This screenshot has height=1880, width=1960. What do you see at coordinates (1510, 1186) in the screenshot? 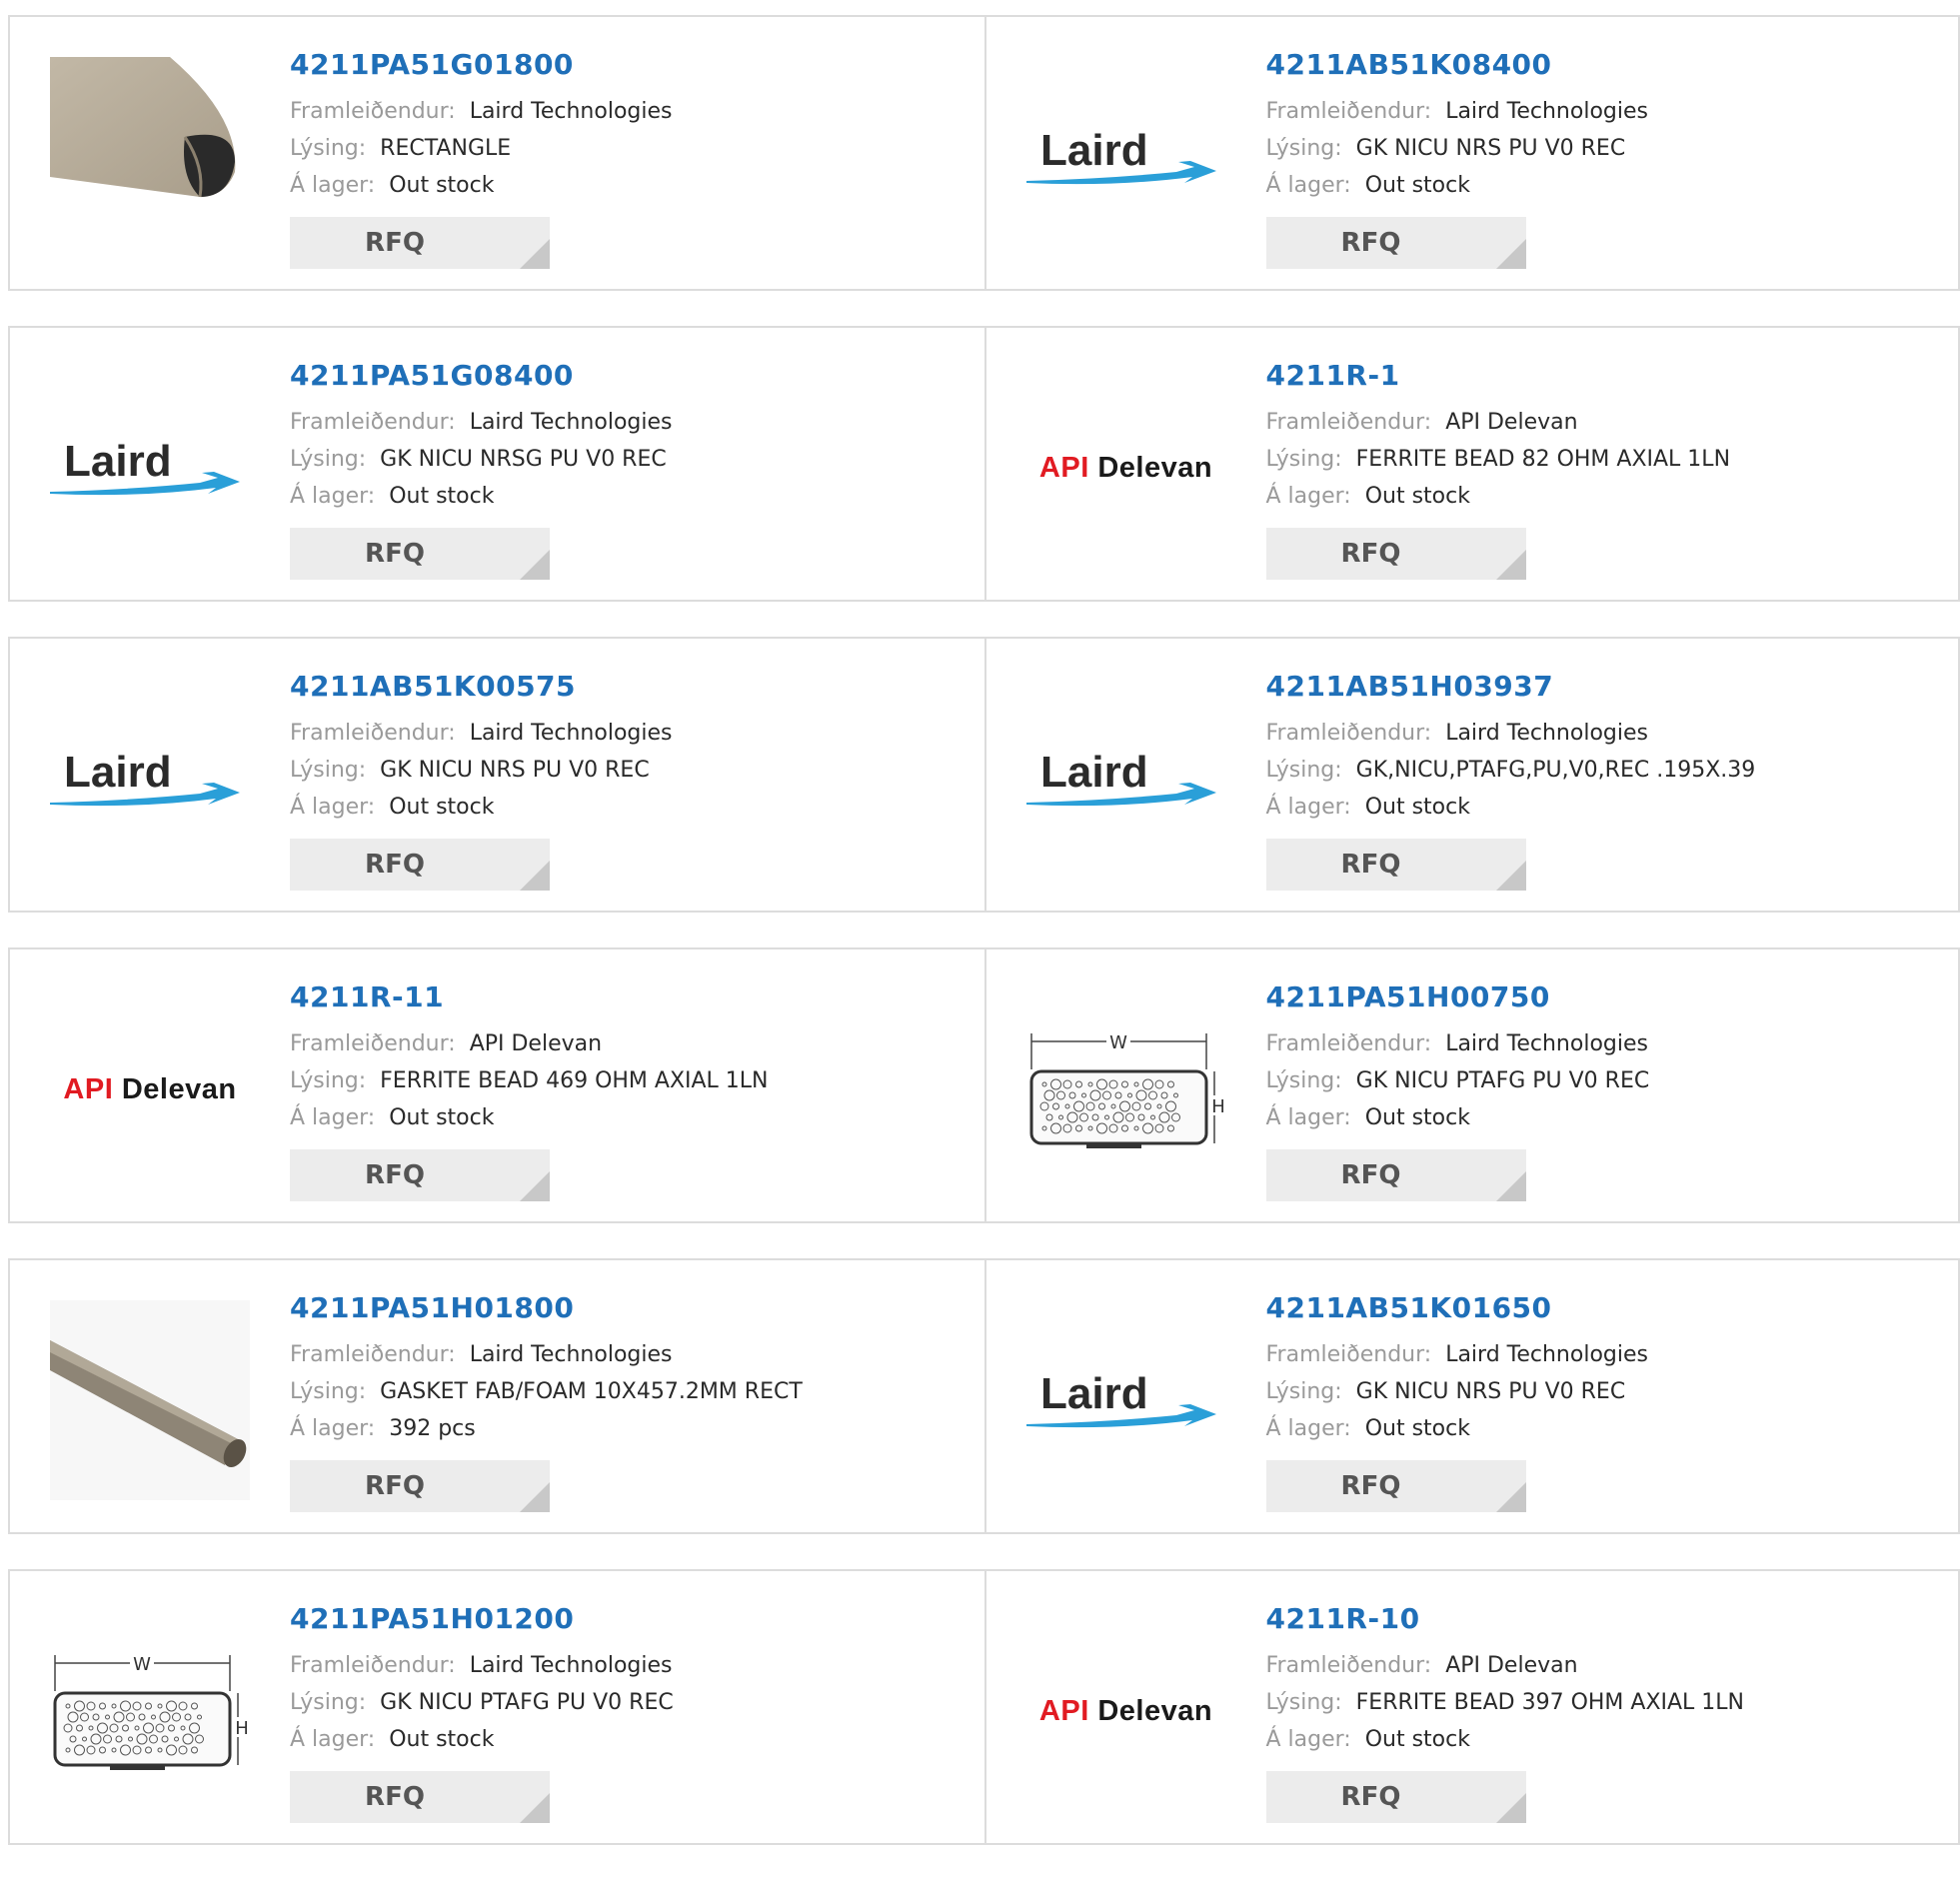
I see `corner-triangle-icon` at bounding box center [1510, 1186].